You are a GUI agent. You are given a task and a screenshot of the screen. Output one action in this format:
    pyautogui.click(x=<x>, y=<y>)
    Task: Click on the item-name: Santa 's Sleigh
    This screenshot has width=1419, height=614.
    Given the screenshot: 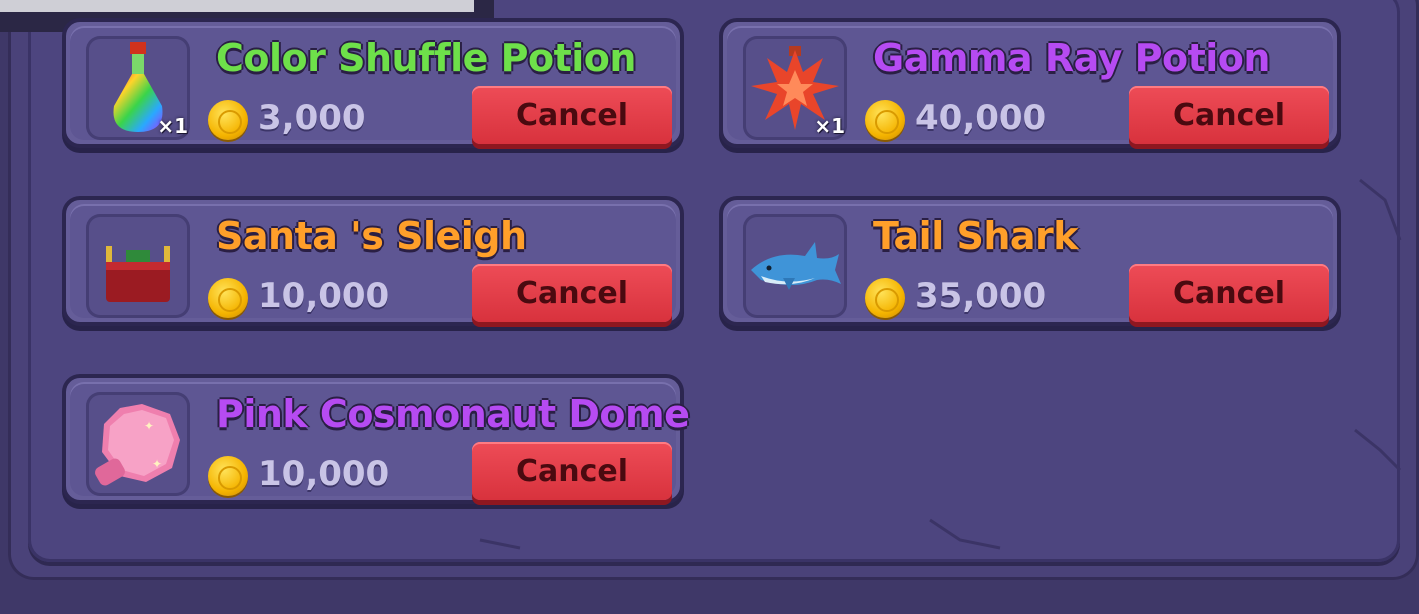 What is the action you would take?
    pyautogui.click(x=371, y=236)
    